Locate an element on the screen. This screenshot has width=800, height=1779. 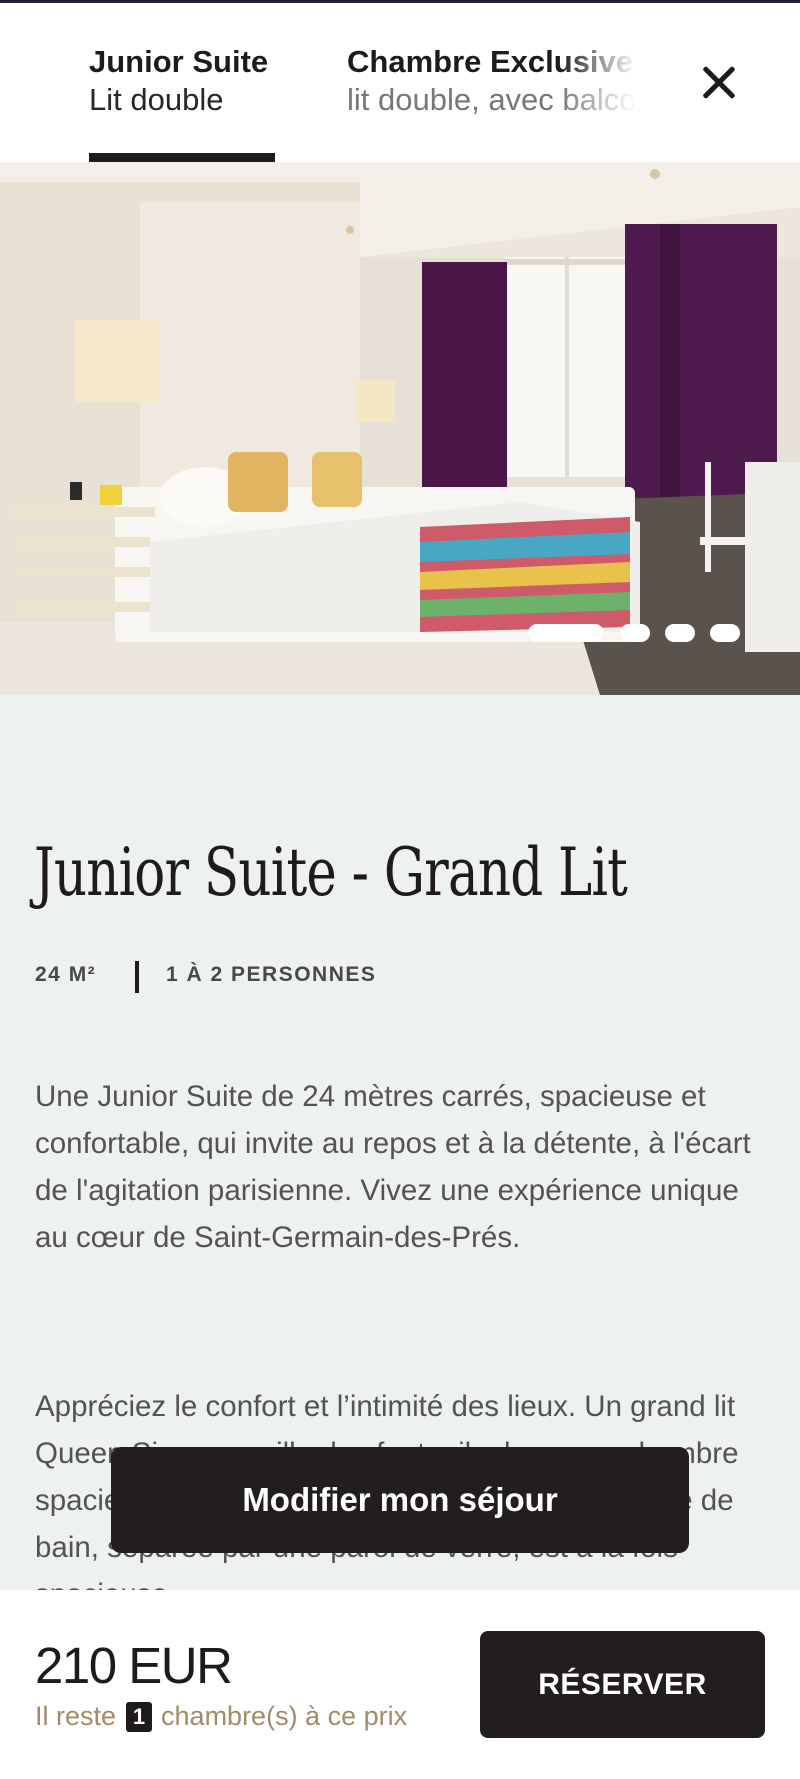
gallery-dot-active is located at coordinates (566, 633).